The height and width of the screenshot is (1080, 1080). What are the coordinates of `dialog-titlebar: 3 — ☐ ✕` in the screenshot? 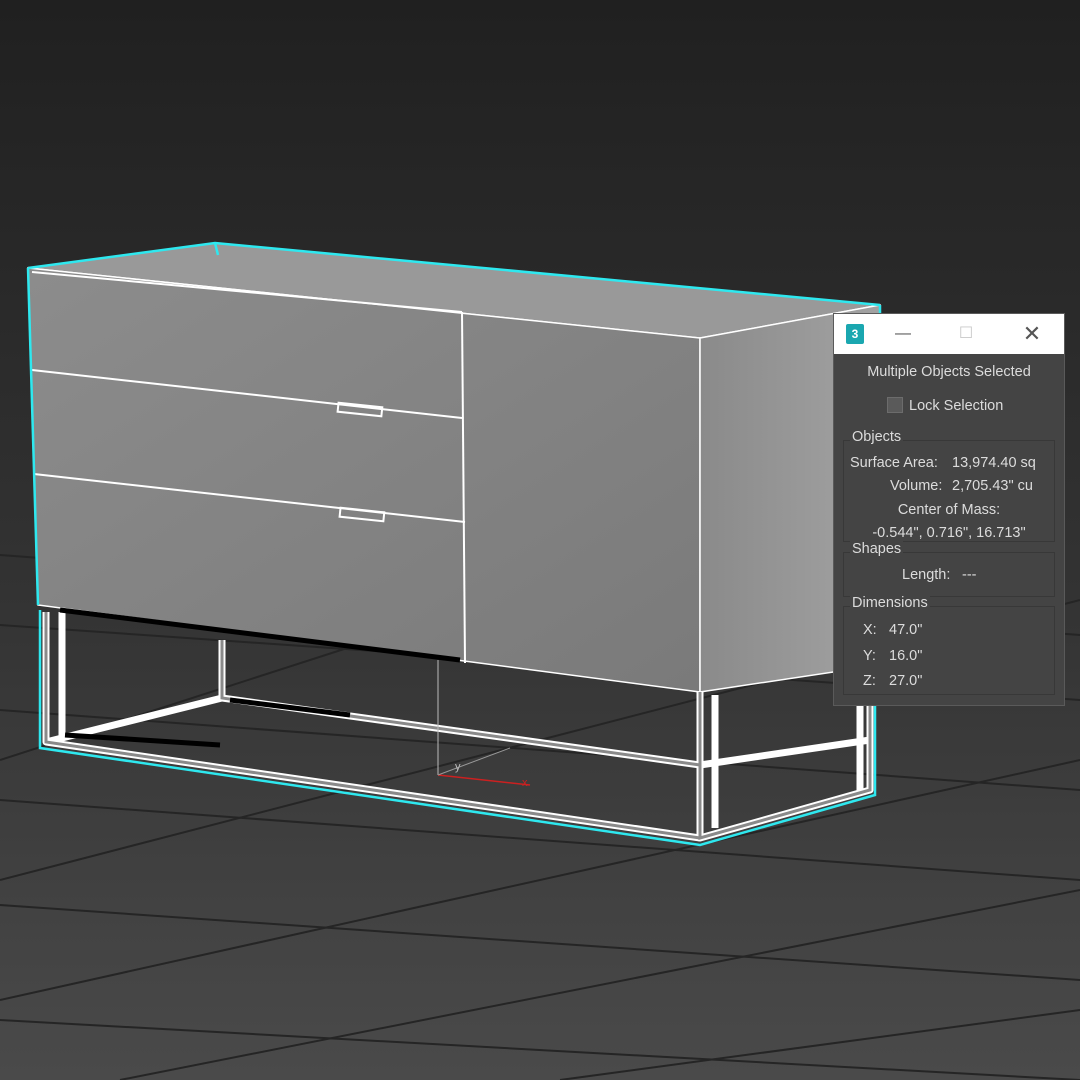 It's located at (949, 334).